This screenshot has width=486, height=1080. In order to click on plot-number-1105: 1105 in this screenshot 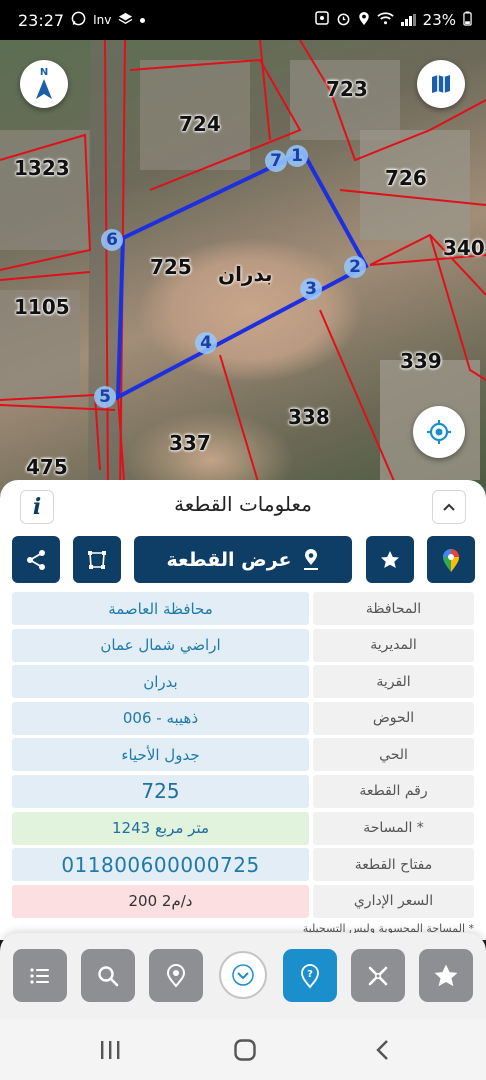, I will do `click(42, 307)`.